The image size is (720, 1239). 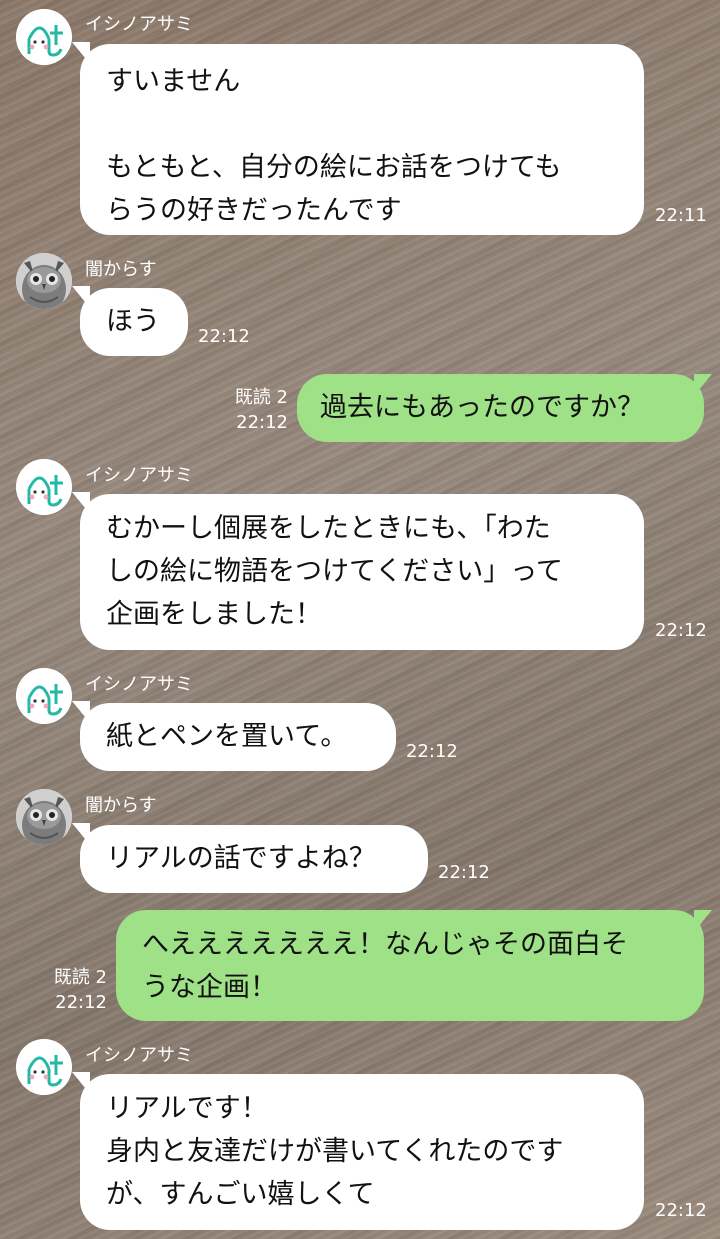 What do you see at coordinates (681, 215) in the screenshot?
I see `message-time: 22:11` at bounding box center [681, 215].